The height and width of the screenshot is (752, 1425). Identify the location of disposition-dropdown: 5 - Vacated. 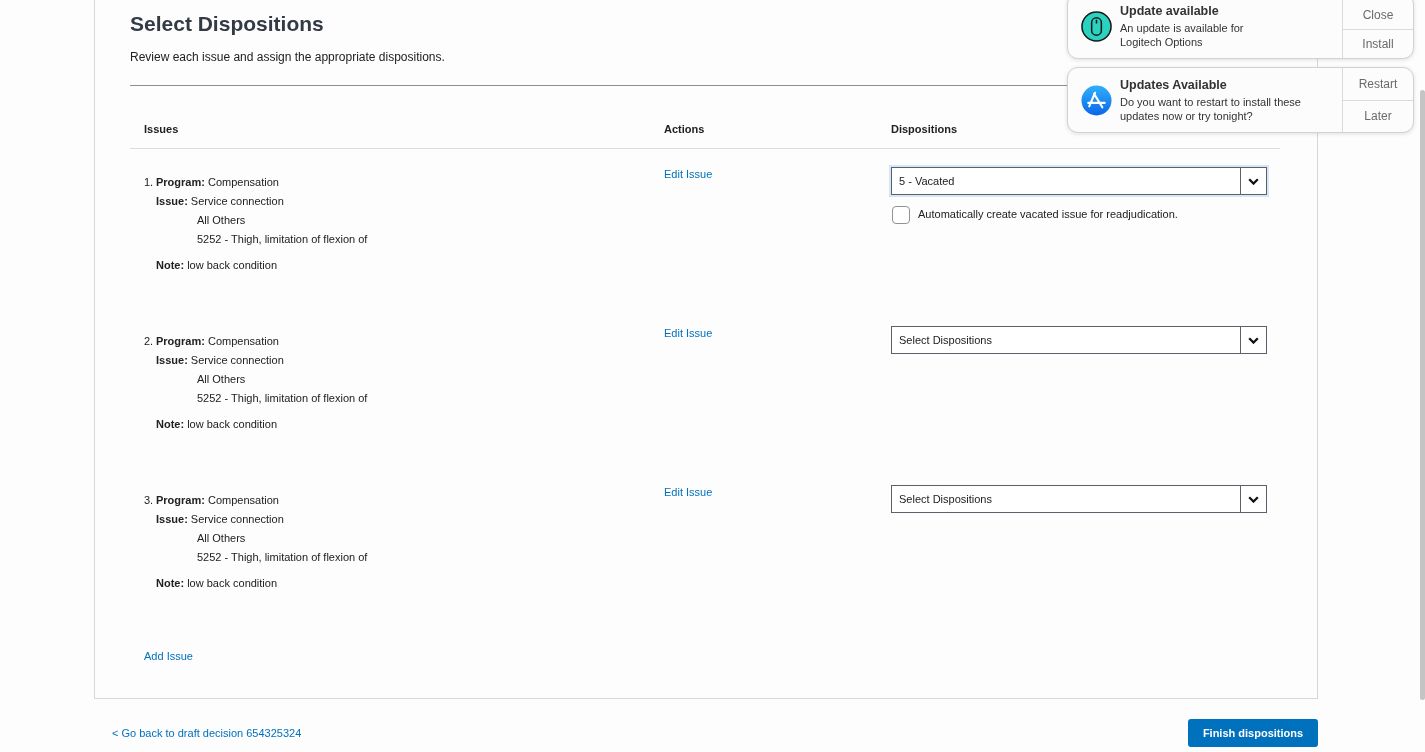
(1079, 181).